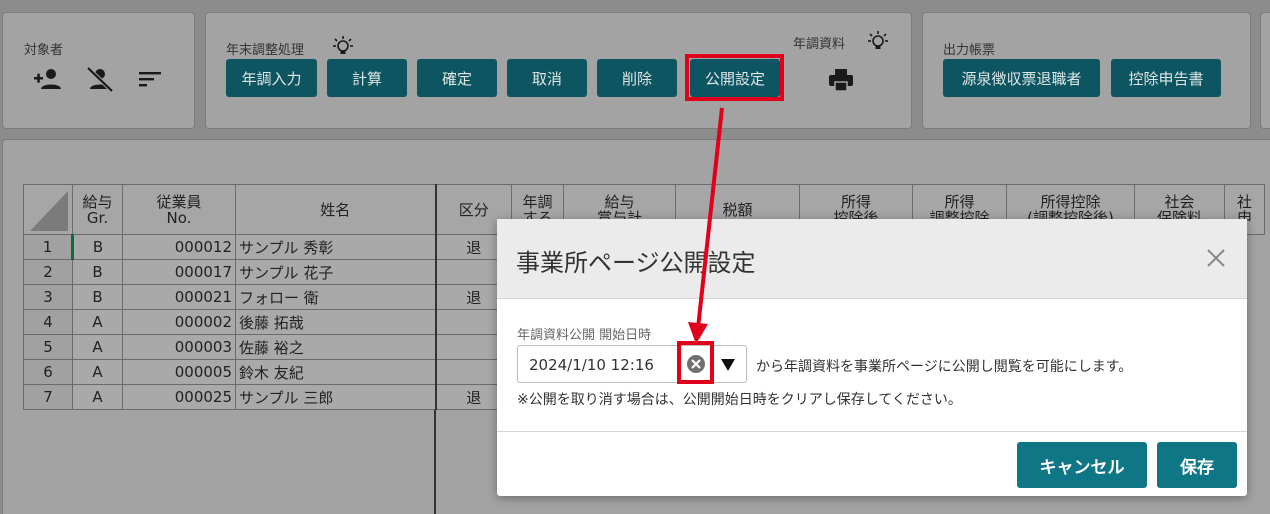 This screenshot has width=1270, height=514. What do you see at coordinates (706, 225) in the screenshot?
I see `annotation-arrow` at bounding box center [706, 225].